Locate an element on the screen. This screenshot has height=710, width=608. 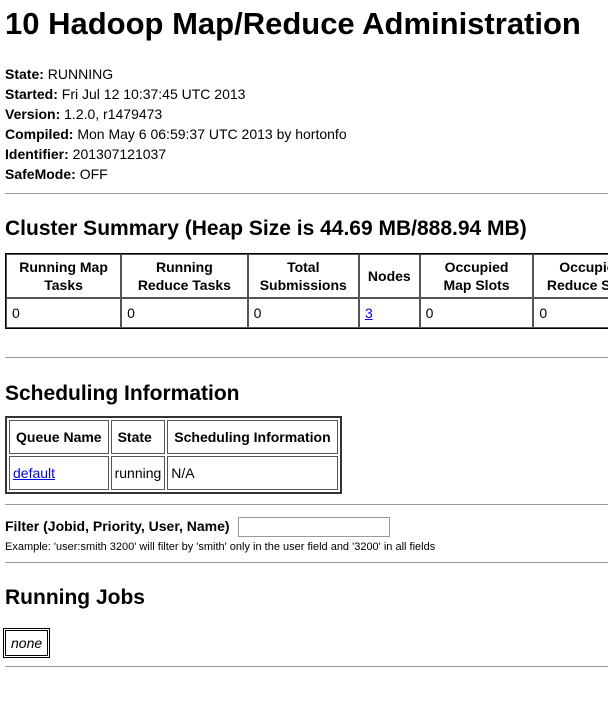
queue-state-cell: running is located at coordinates (138, 473).